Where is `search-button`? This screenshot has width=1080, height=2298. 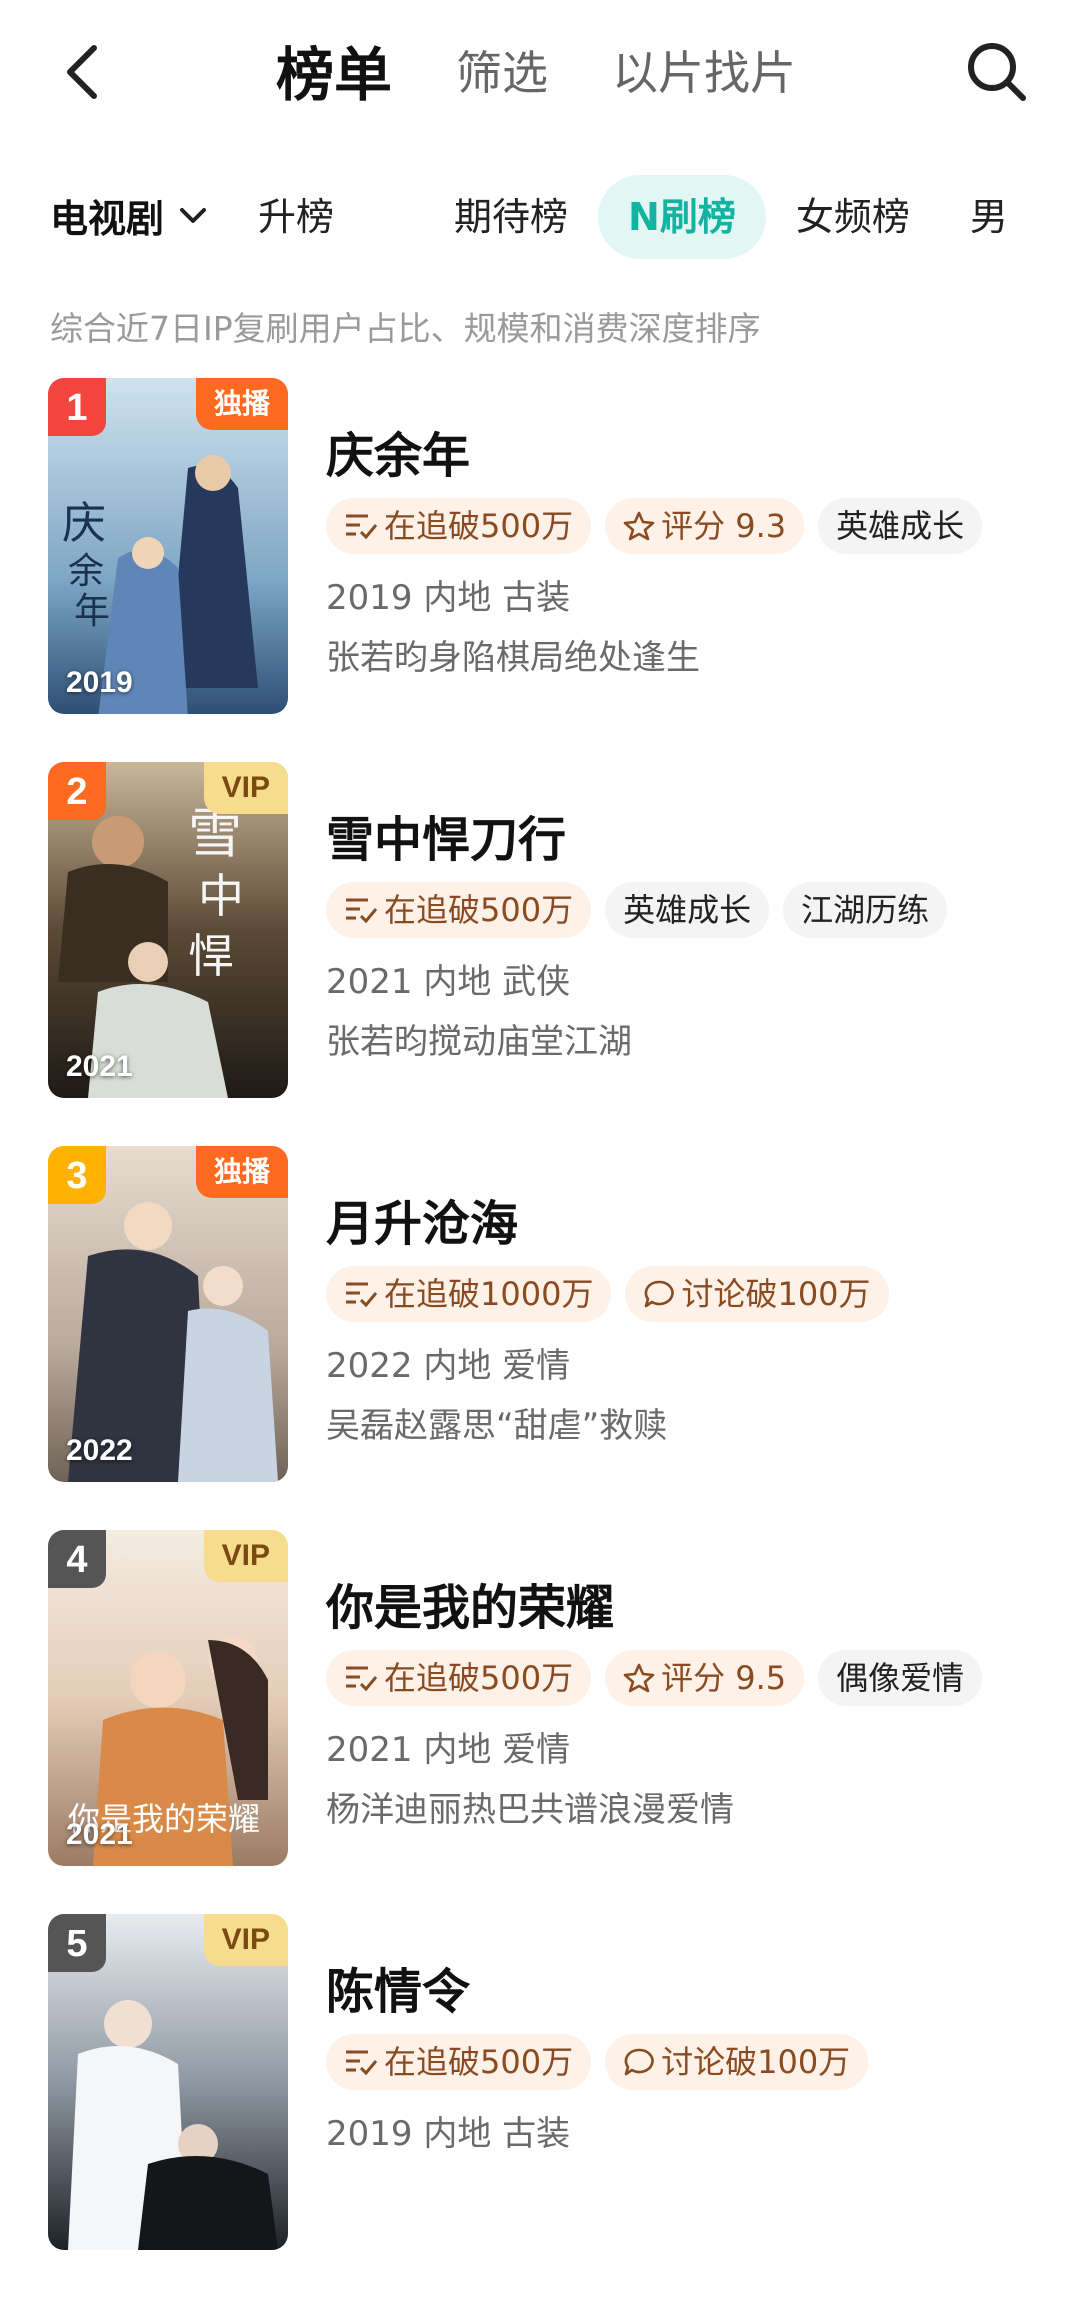 search-button is located at coordinates (997, 72).